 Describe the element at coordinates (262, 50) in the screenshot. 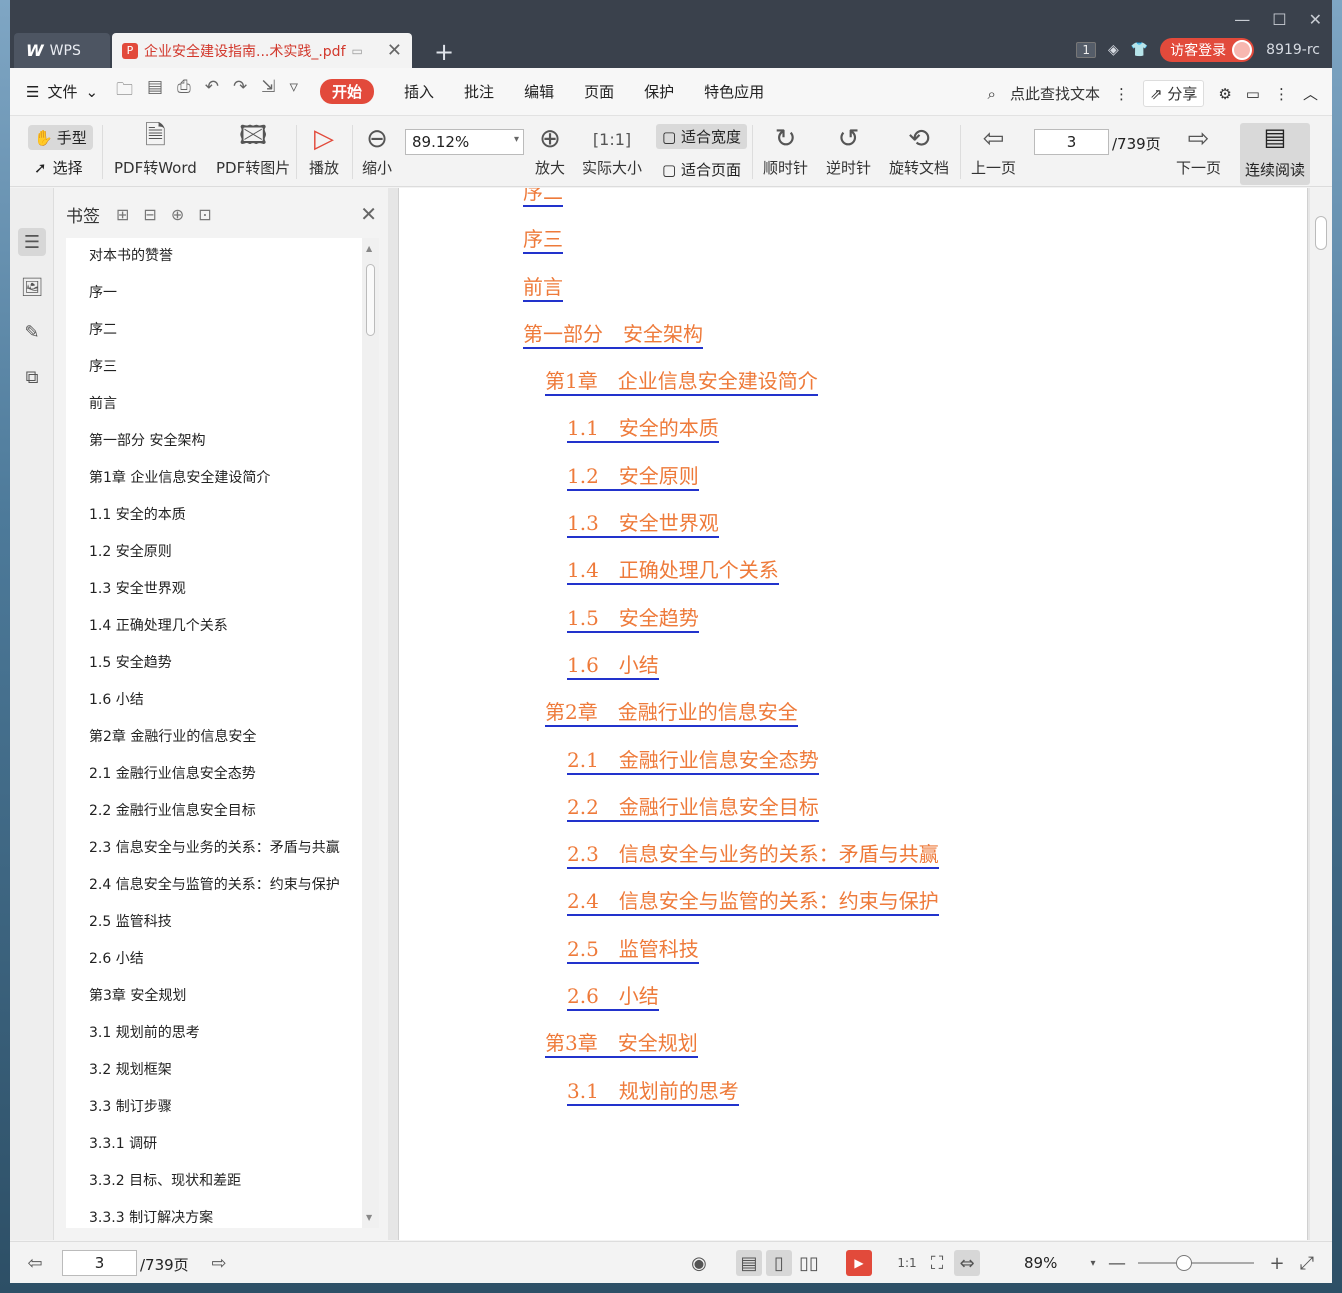

I see `document-tab: P 企业安全建设指南...术实践_.pdf ▭ ✕` at that location.